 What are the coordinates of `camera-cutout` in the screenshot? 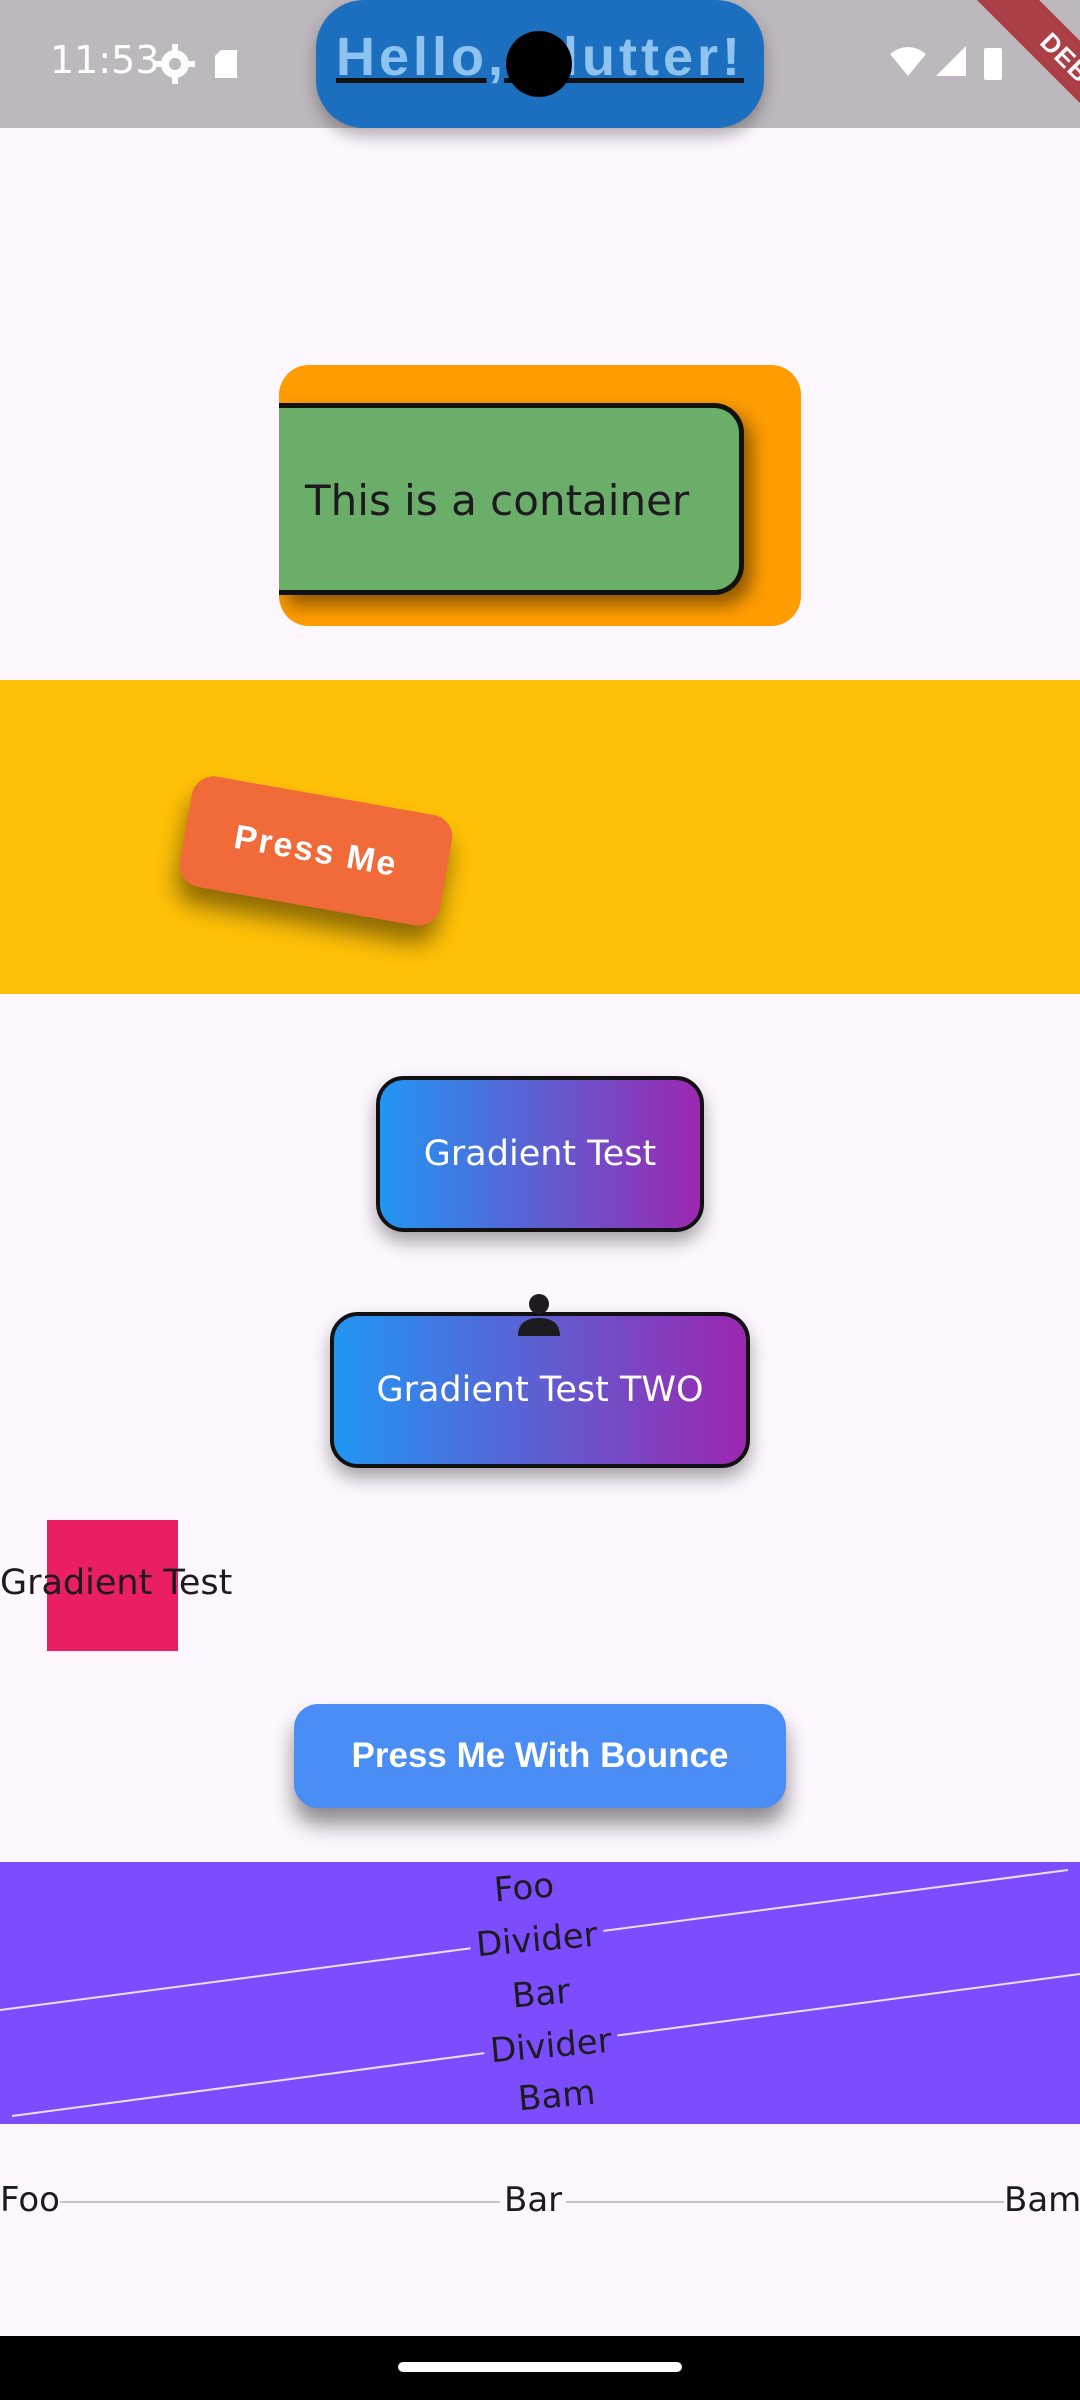 It's located at (539, 64).